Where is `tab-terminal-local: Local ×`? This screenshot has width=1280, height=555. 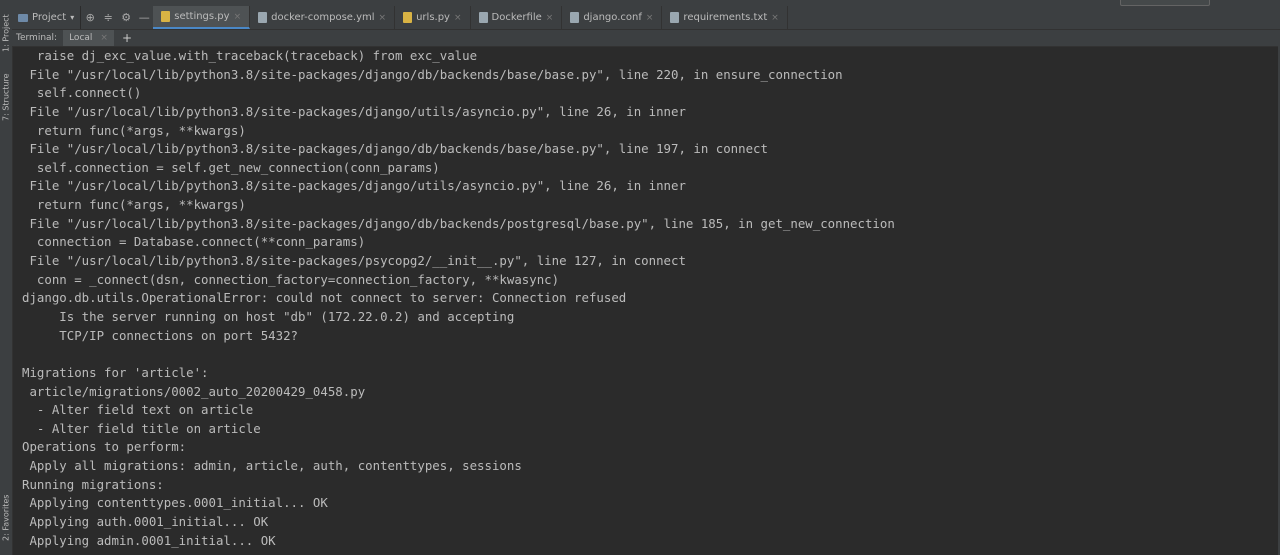 tab-terminal-local: Local × is located at coordinates (88, 38).